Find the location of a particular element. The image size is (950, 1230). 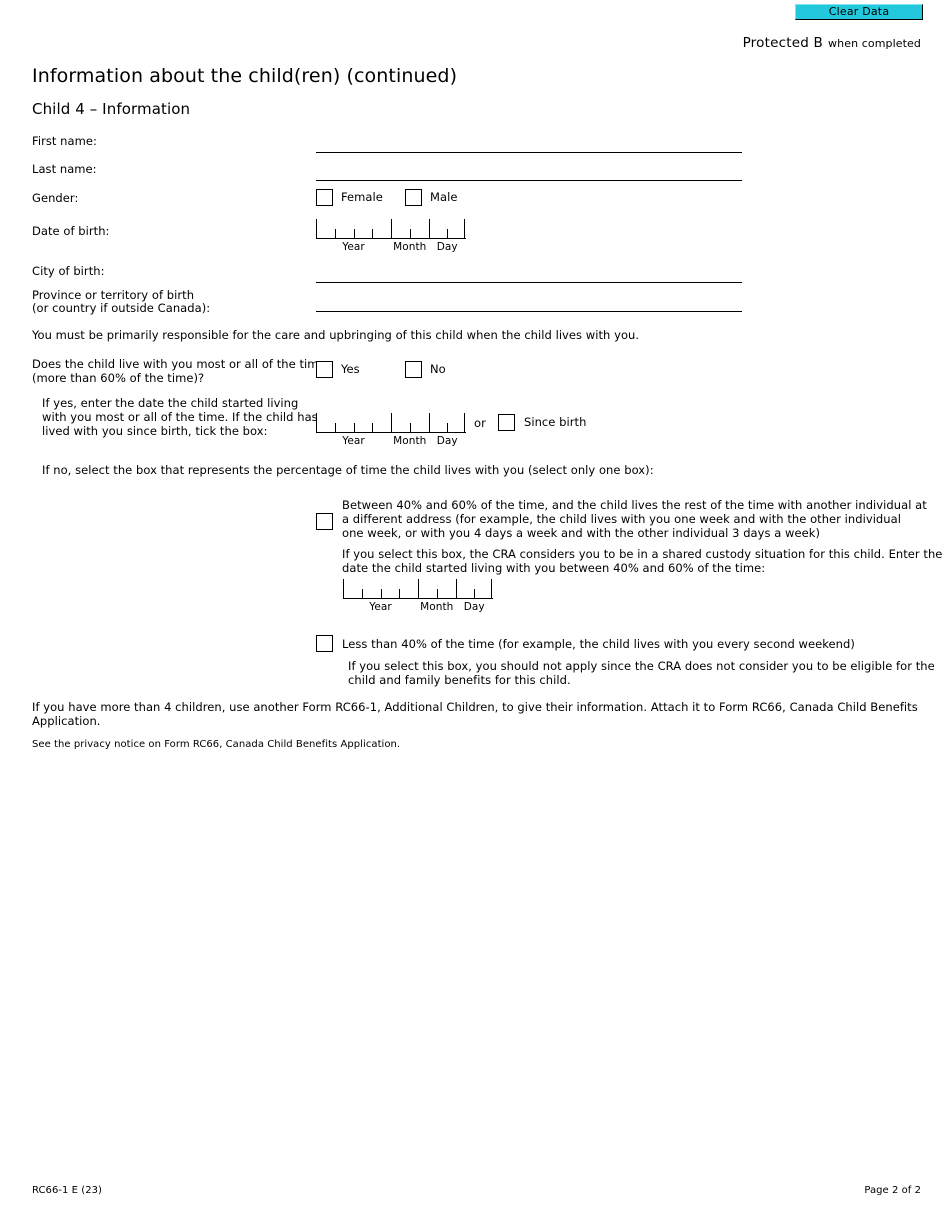

lives-with-you-no-checkbox is located at coordinates (413, 369).